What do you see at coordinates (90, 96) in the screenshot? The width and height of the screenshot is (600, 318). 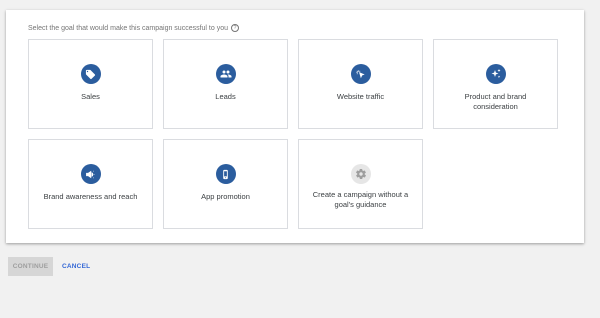 I see `goal-card-label: Sales` at bounding box center [90, 96].